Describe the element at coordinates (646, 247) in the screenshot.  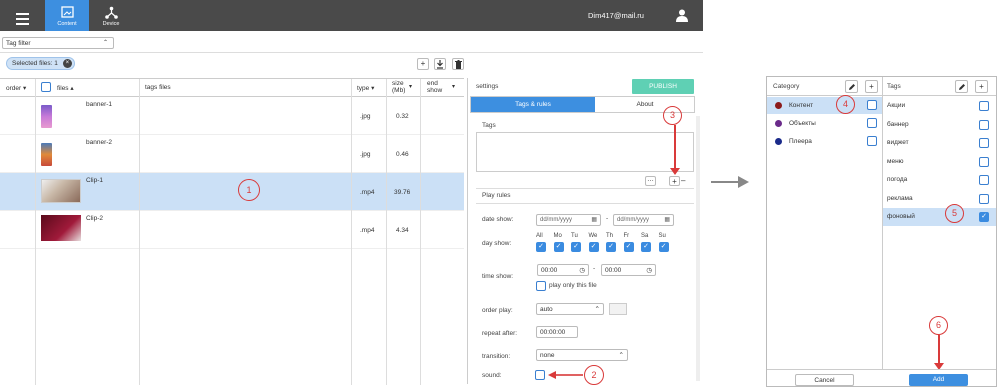
I see `day-checkbox-sa: ✓` at that location.